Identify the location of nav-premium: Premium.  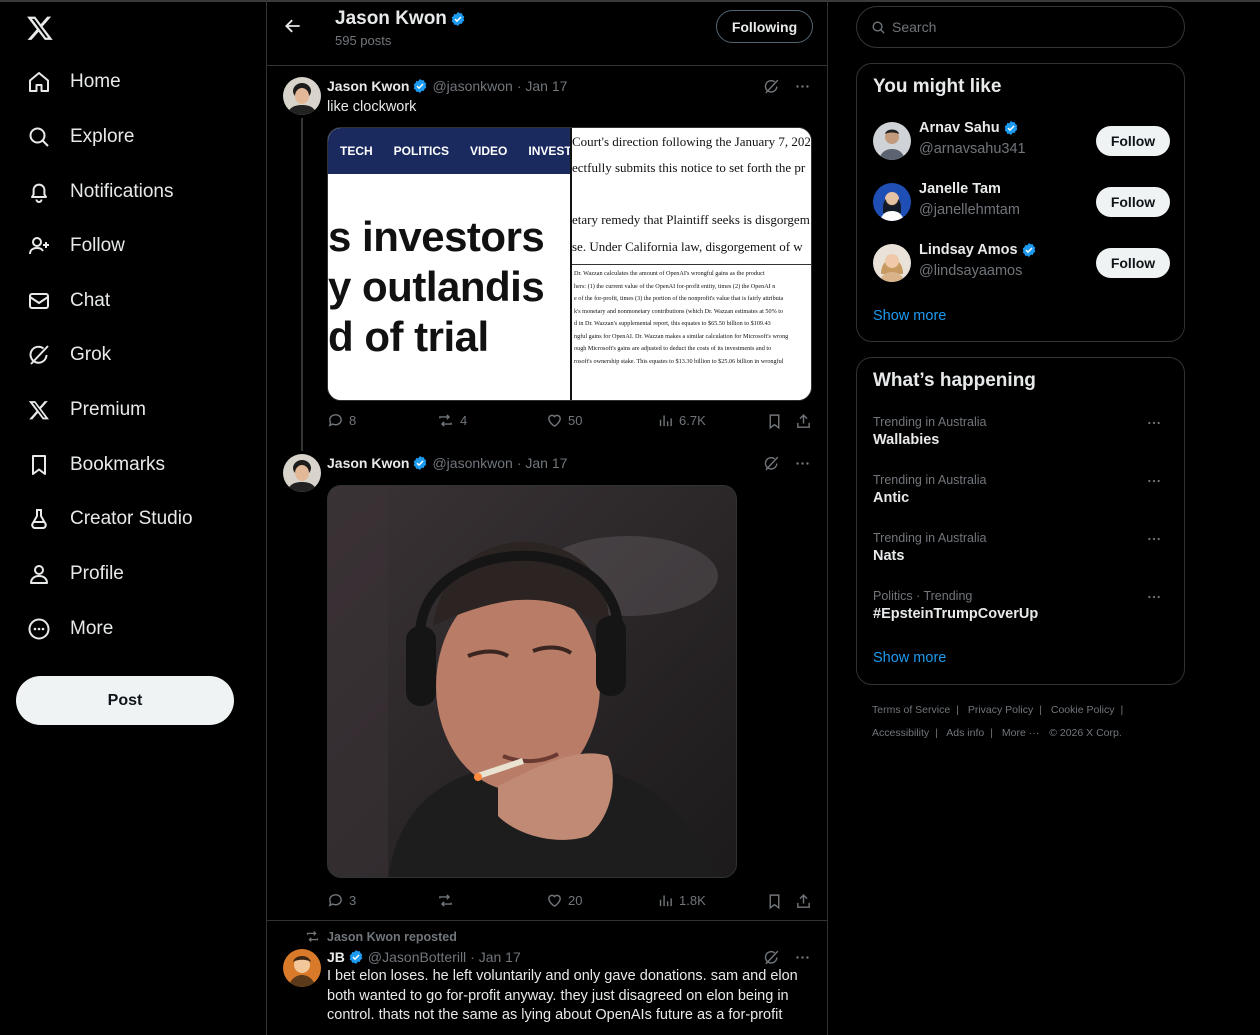
(86, 410).